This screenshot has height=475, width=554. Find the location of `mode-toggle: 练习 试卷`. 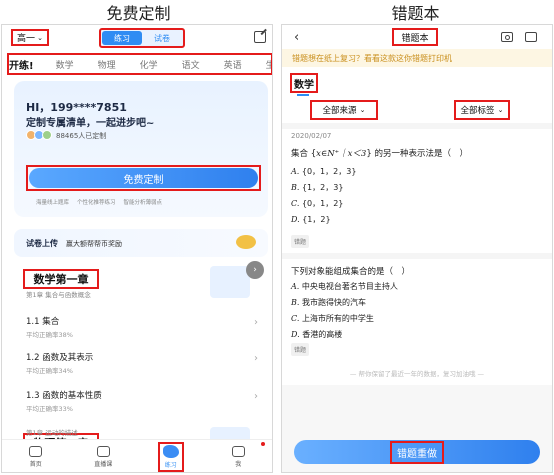

mode-toggle: 练习 试卷 is located at coordinates (142, 38).